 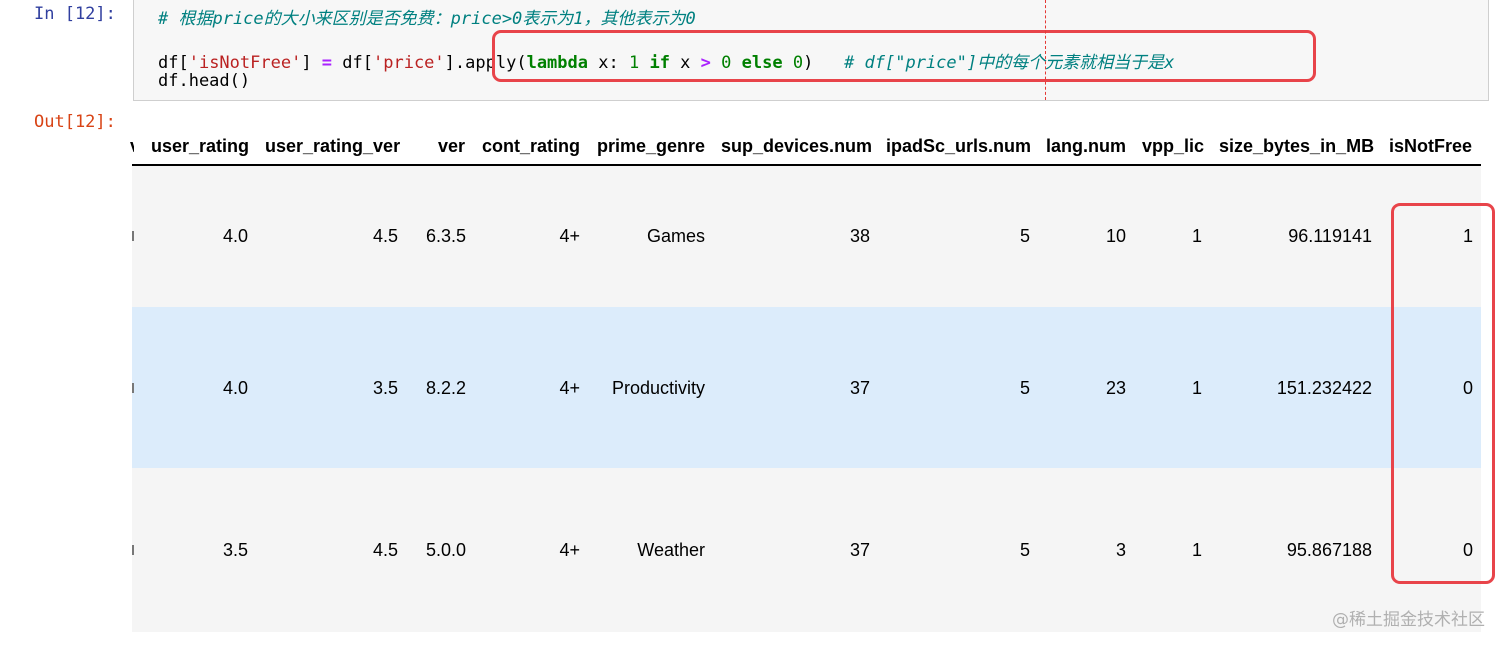 What do you see at coordinates (1115, 236) in the screenshot?
I see `cell: 10` at bounding box center [1115, 236].